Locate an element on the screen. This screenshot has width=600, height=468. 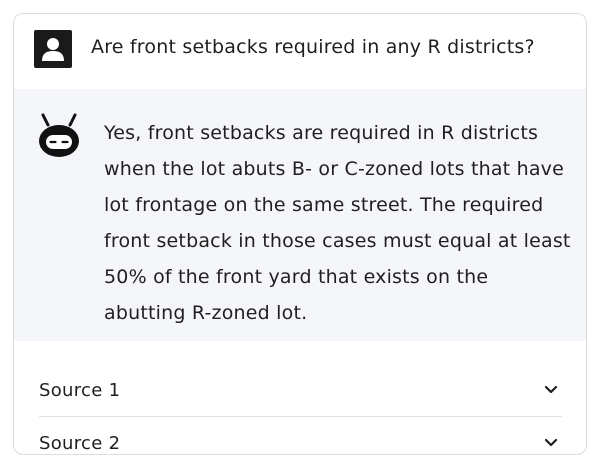
source-label: Source 1 is located at coordinates (80, 390).